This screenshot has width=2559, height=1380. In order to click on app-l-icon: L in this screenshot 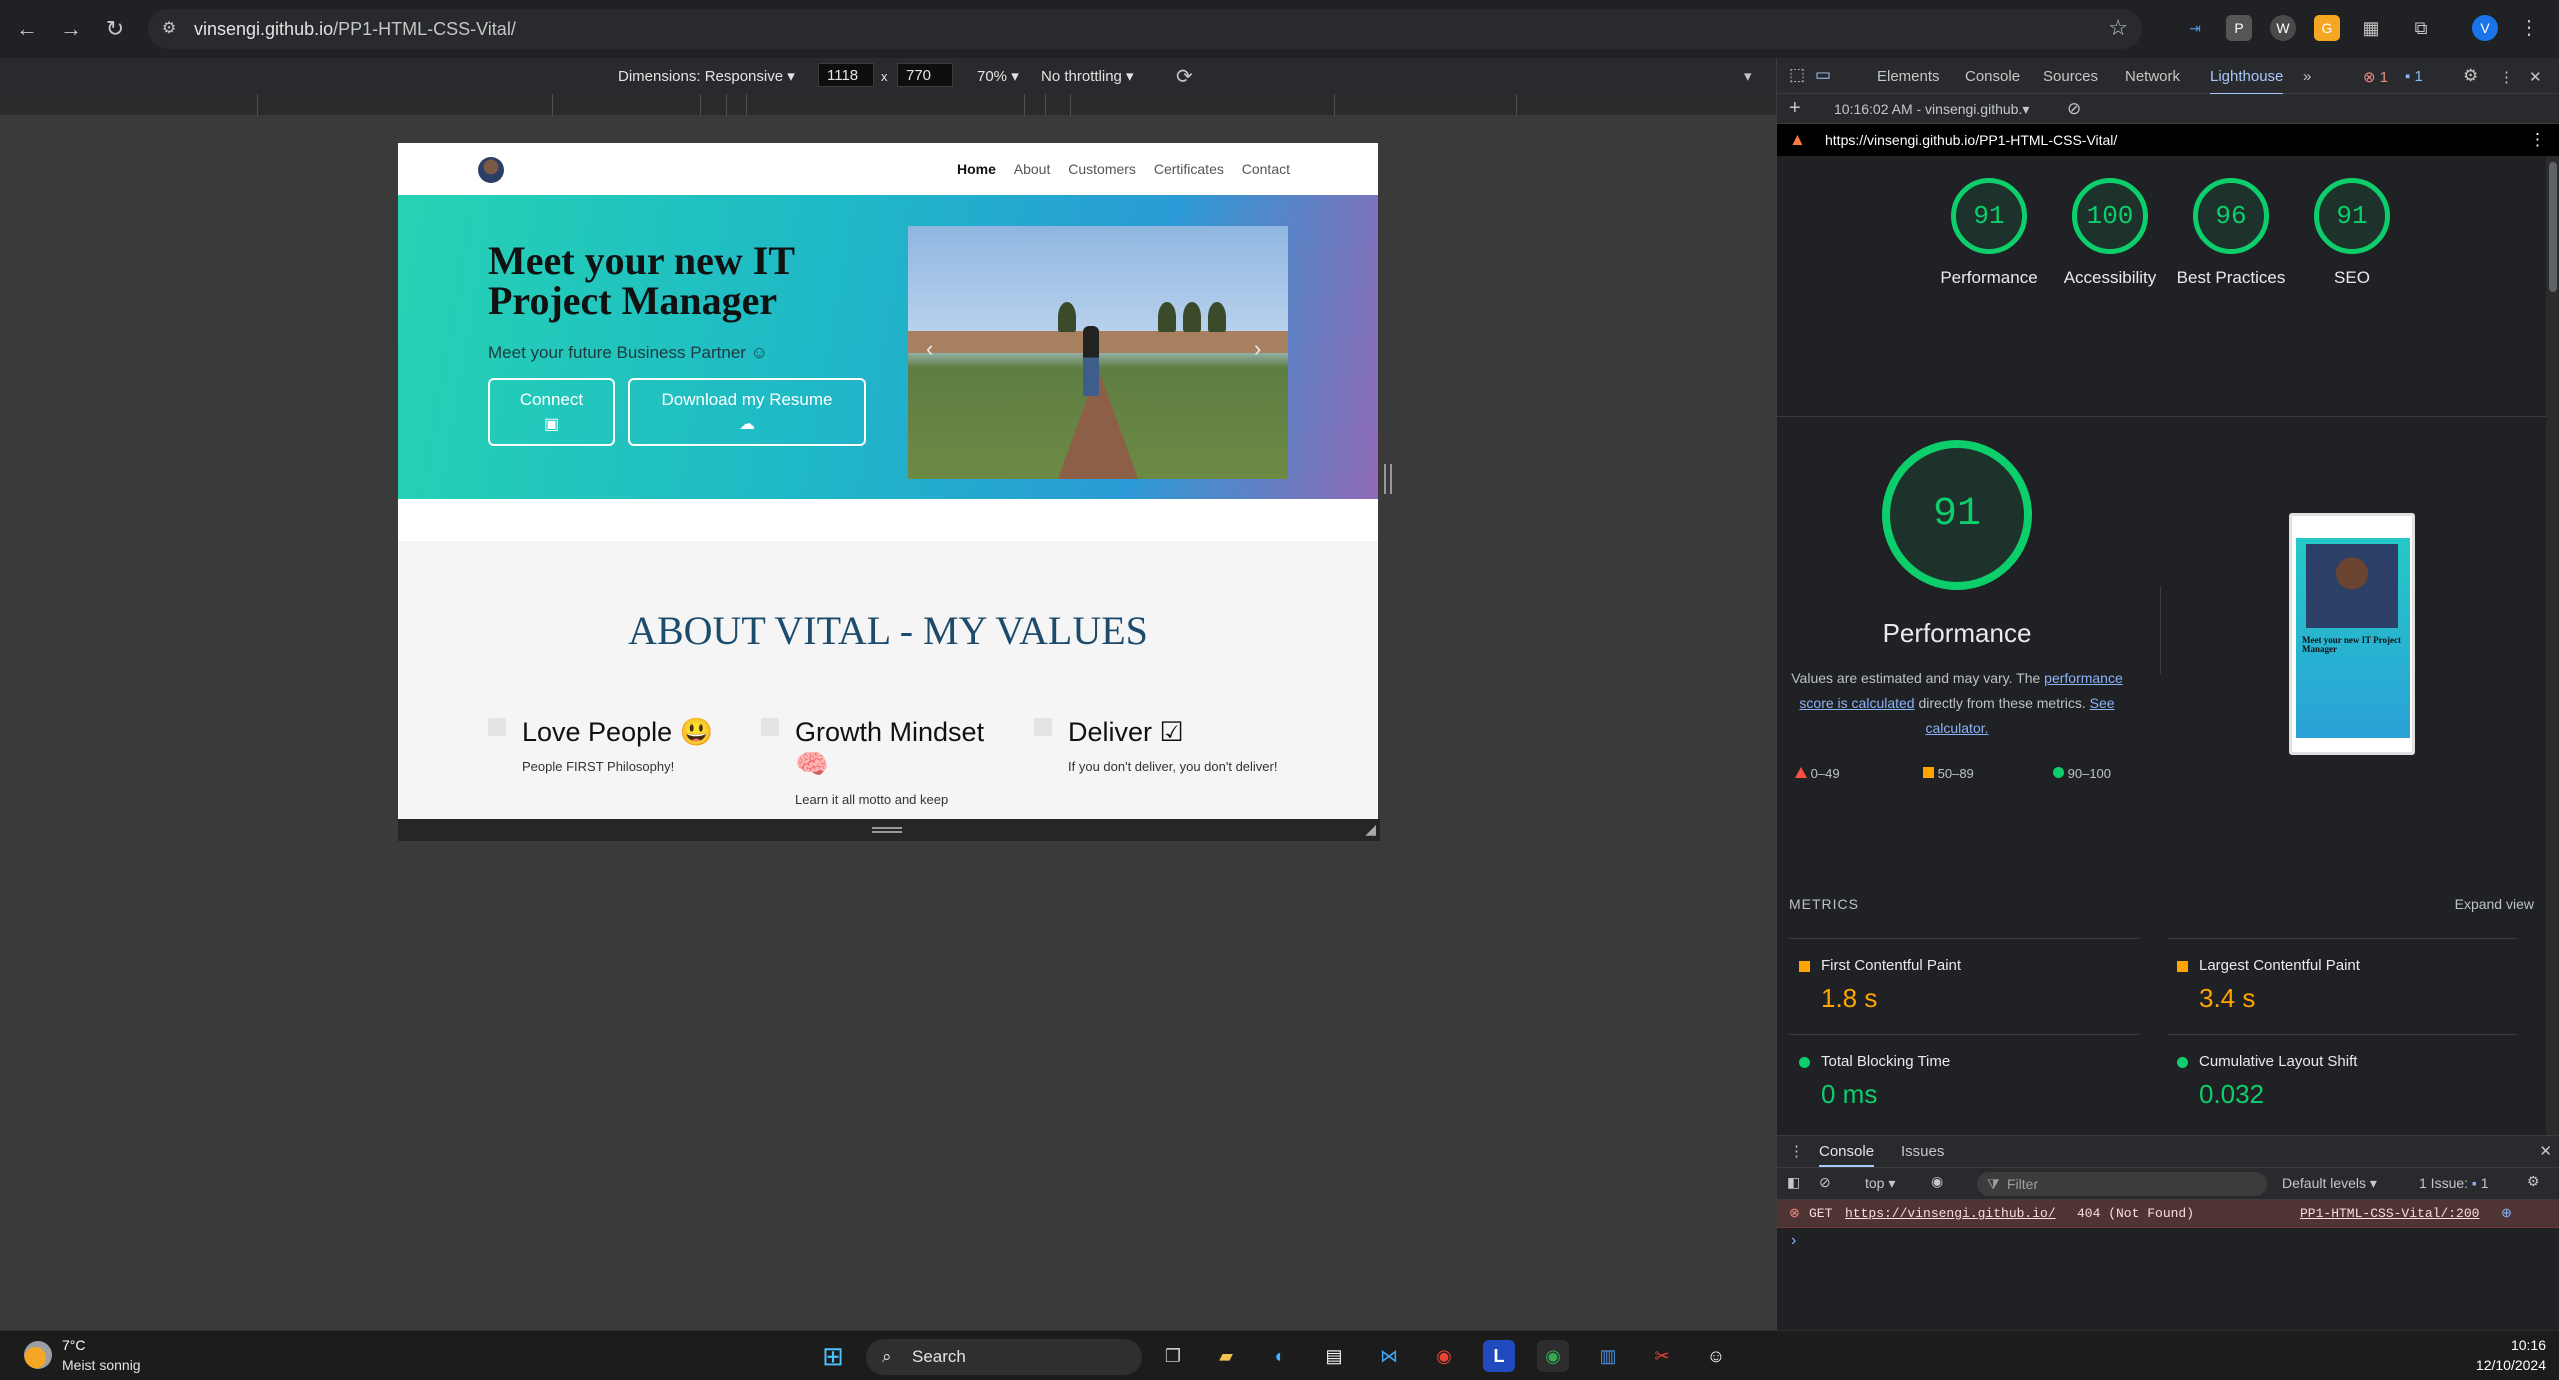, I will do `click(1499, 1356)`.